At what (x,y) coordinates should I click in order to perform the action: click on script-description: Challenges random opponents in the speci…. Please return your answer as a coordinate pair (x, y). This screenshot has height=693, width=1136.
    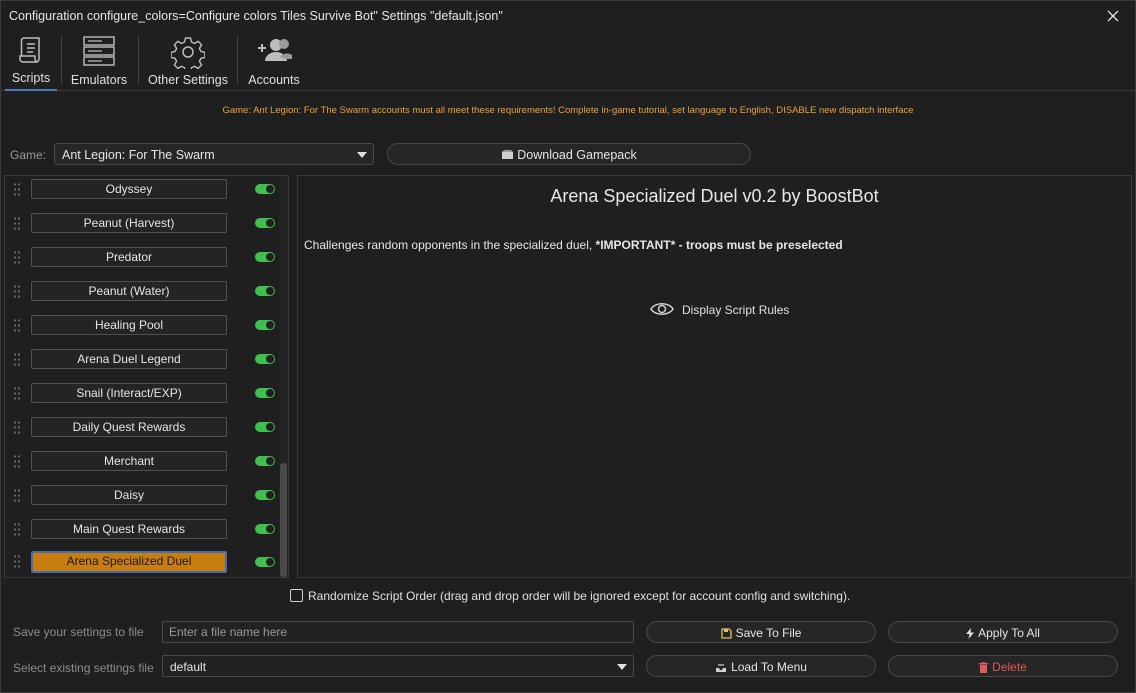
    Looking at the image, I should click on (573, 245).